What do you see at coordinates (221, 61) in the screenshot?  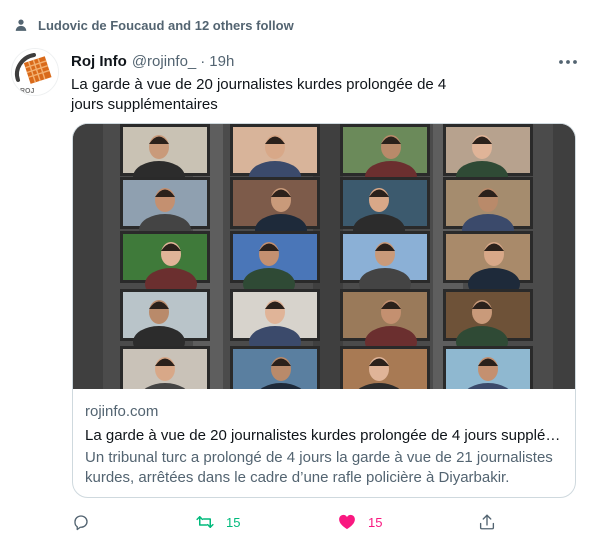 I see `tweet-time: 19h` at bounding box center [221, 61].